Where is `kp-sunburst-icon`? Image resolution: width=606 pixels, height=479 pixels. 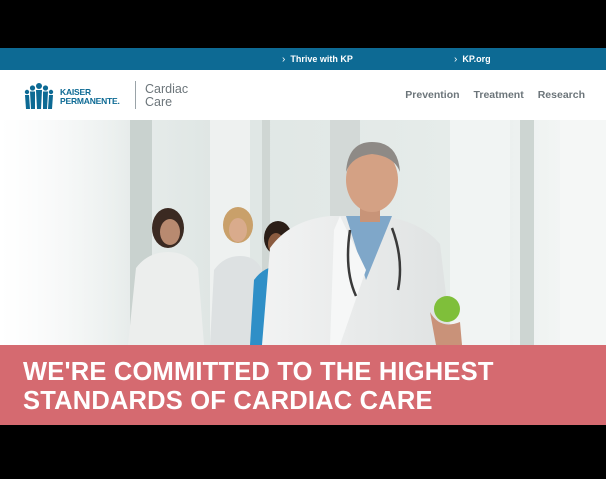
kp-sunburst-icon is located at coordinates (39, 96).